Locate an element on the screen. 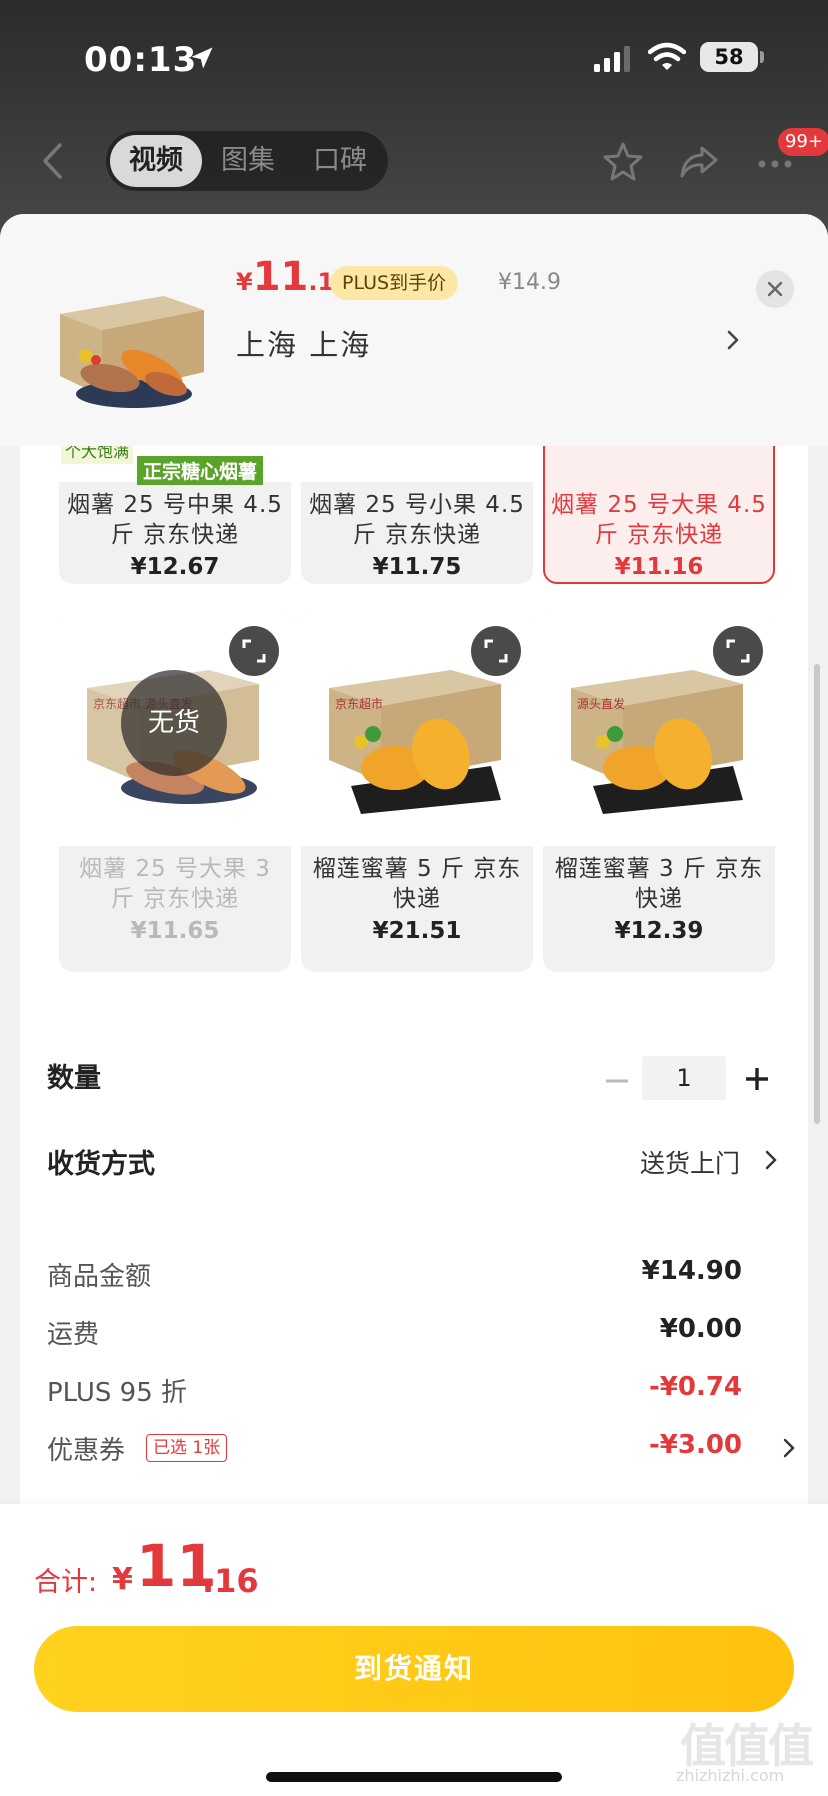 This screenshot has width=828, height=1796. status-bar: 00:13 58 is located at coordinates (414, 61).